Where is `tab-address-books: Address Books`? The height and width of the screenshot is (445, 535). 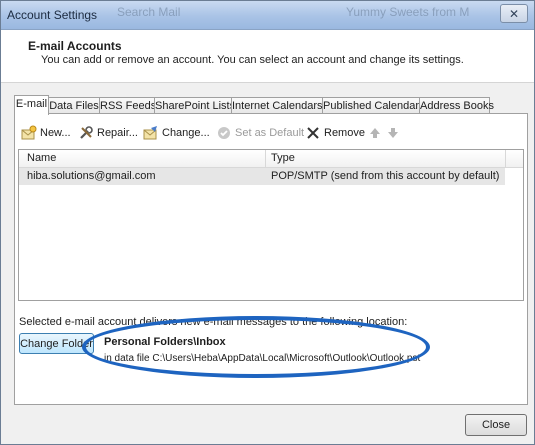 tab-address-books: Address Books is located at coordinates (456, 105).